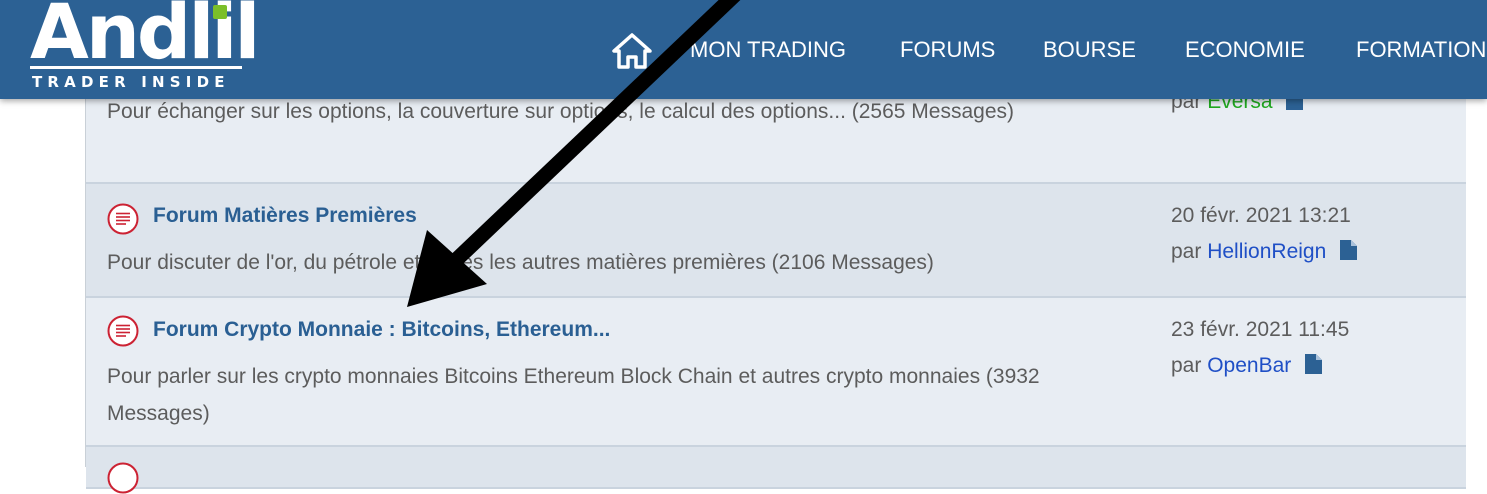  I want to click on home-icon, so click(632, 51).